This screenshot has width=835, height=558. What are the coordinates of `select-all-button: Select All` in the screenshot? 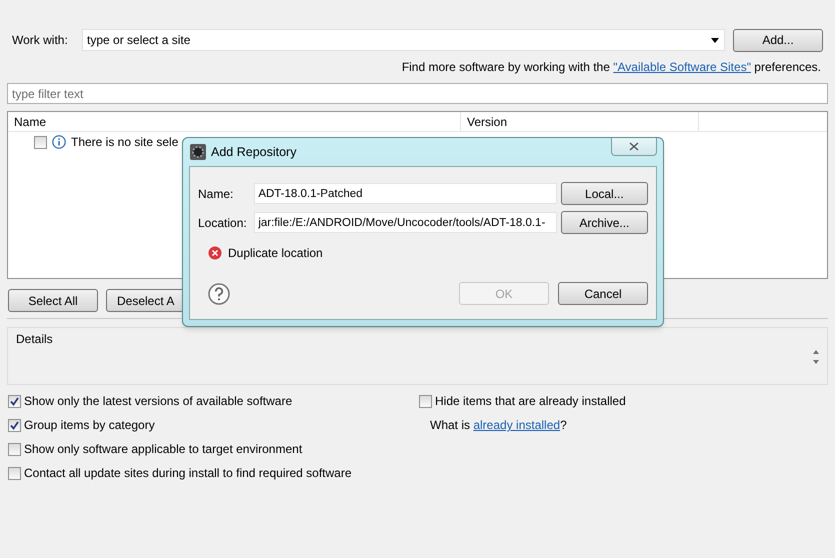 It's located at (53, 300).